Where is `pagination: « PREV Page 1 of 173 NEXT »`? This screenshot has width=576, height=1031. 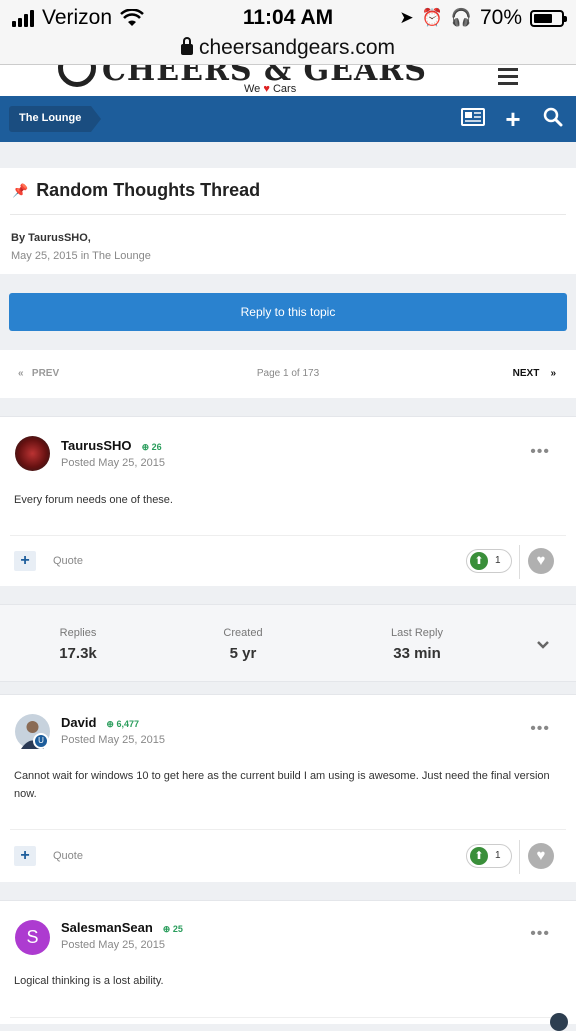
pagination: « PREV Page 1 of 173 NEXT » is located at coordinates (288, 374).